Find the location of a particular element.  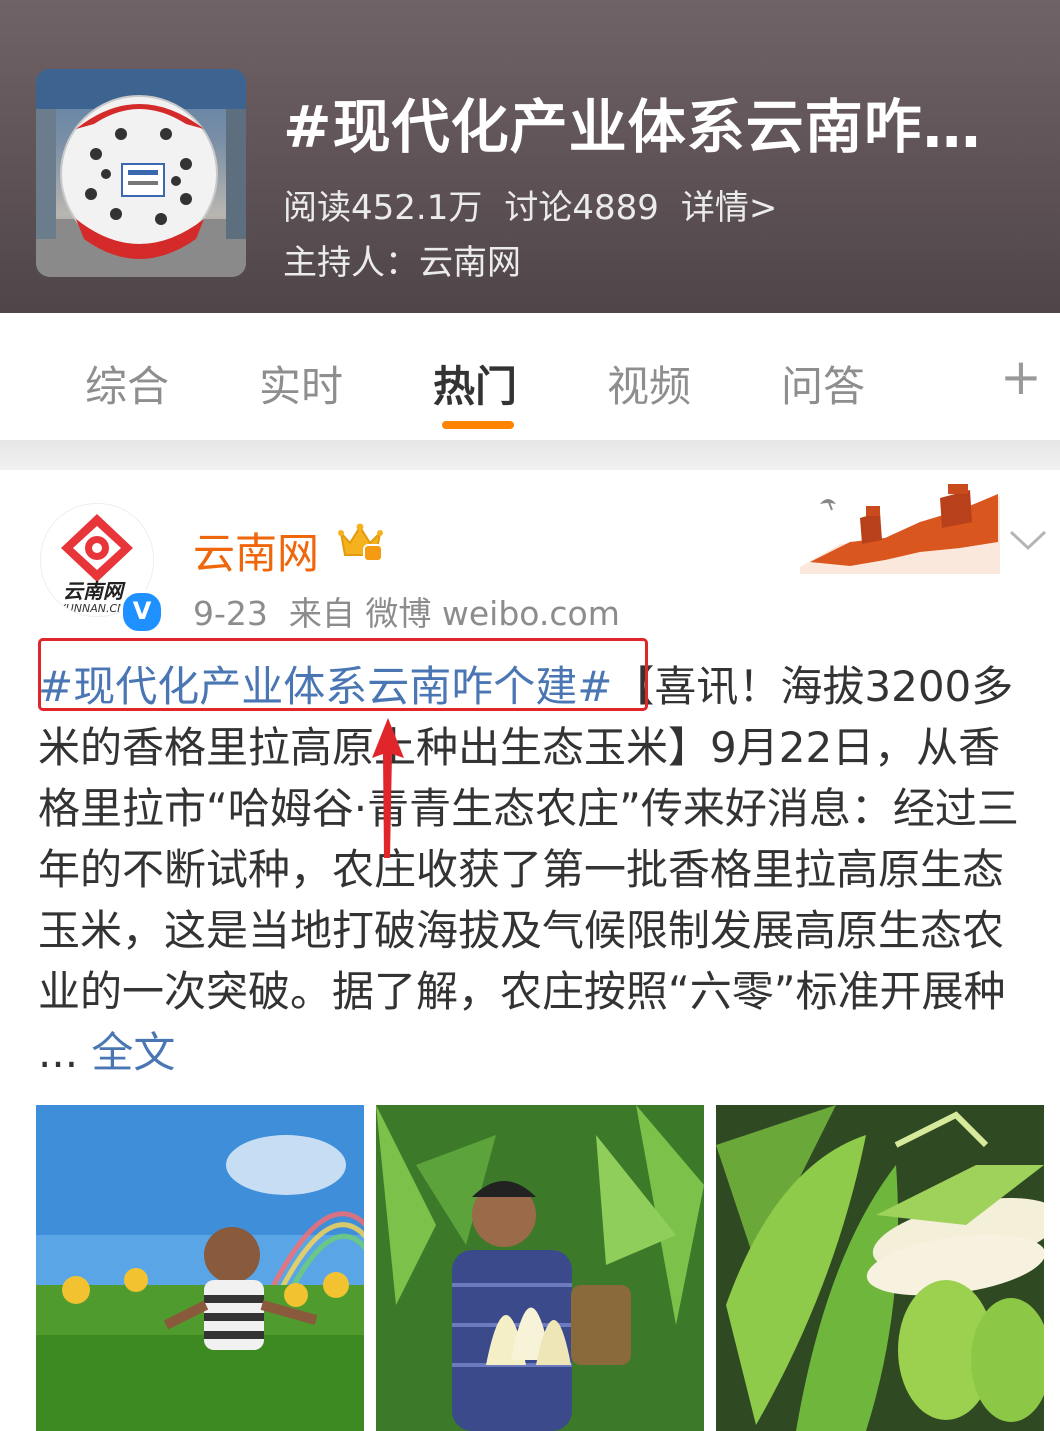

tab-qa: 问答 is located at coordinates (823, 383).